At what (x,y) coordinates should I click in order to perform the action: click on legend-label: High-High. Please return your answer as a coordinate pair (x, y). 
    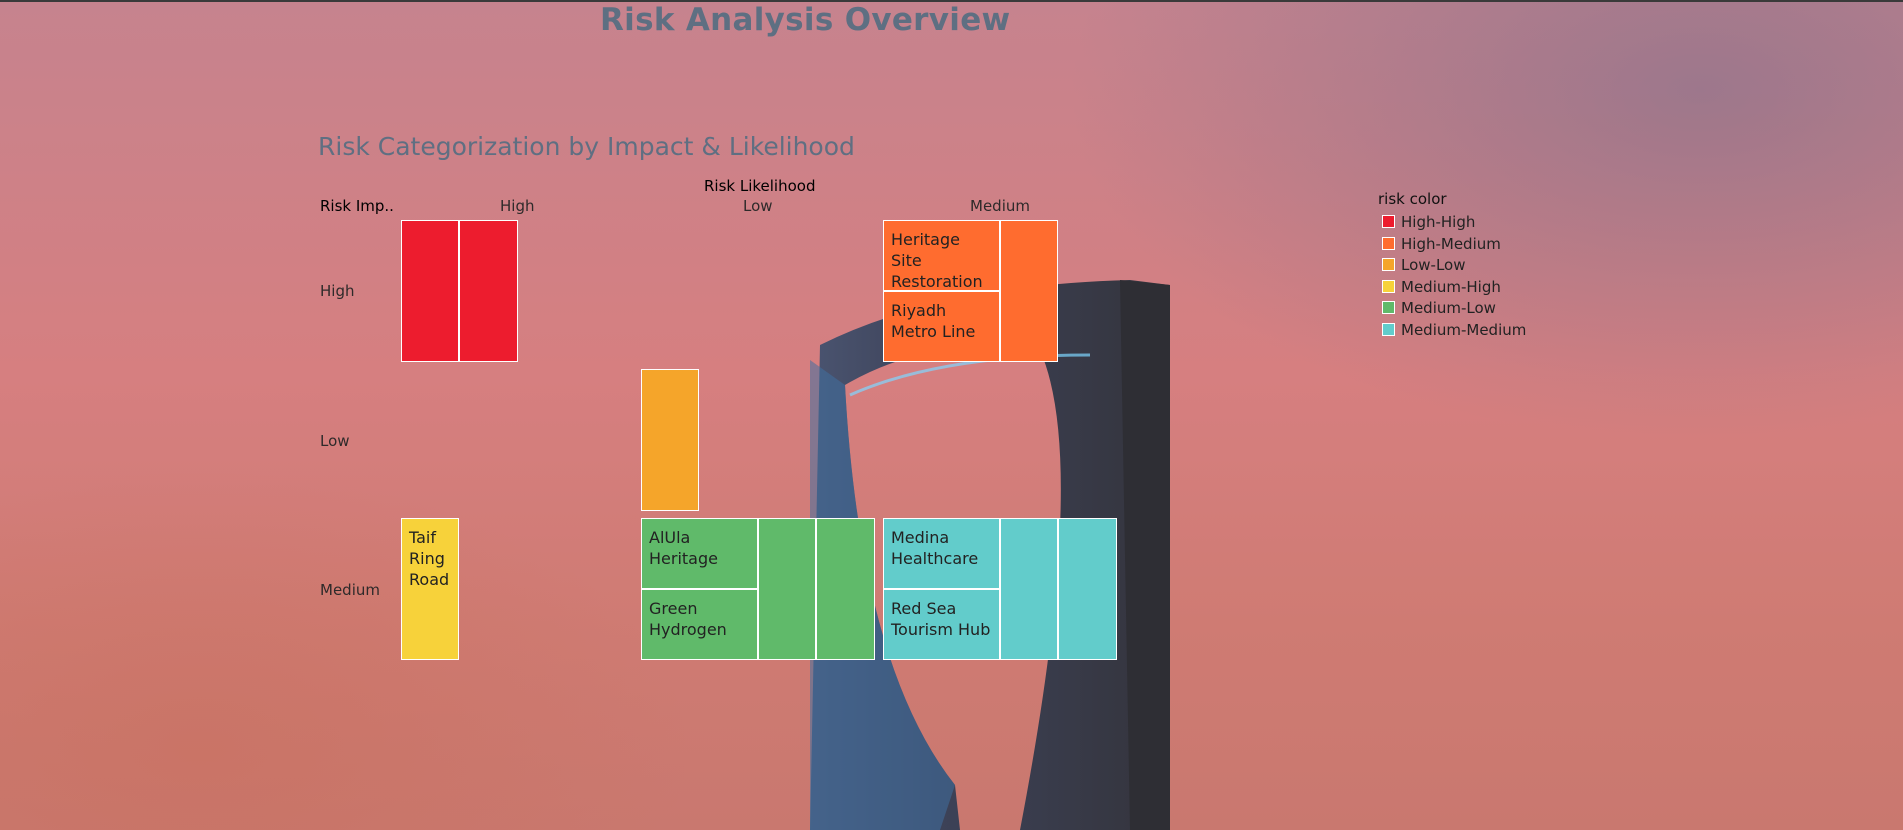
    Looking at the image, I should click on (1438, 222).